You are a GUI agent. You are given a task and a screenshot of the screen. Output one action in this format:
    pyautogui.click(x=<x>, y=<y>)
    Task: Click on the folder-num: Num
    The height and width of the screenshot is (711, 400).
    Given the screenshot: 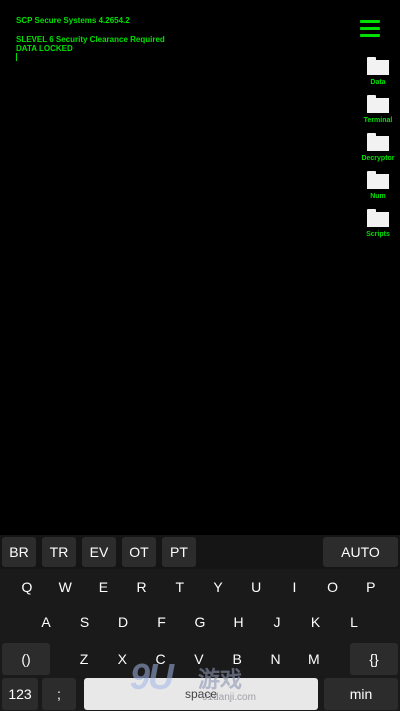 What is the action you would take?
    pyautogui.click(x=378, y=185)
    